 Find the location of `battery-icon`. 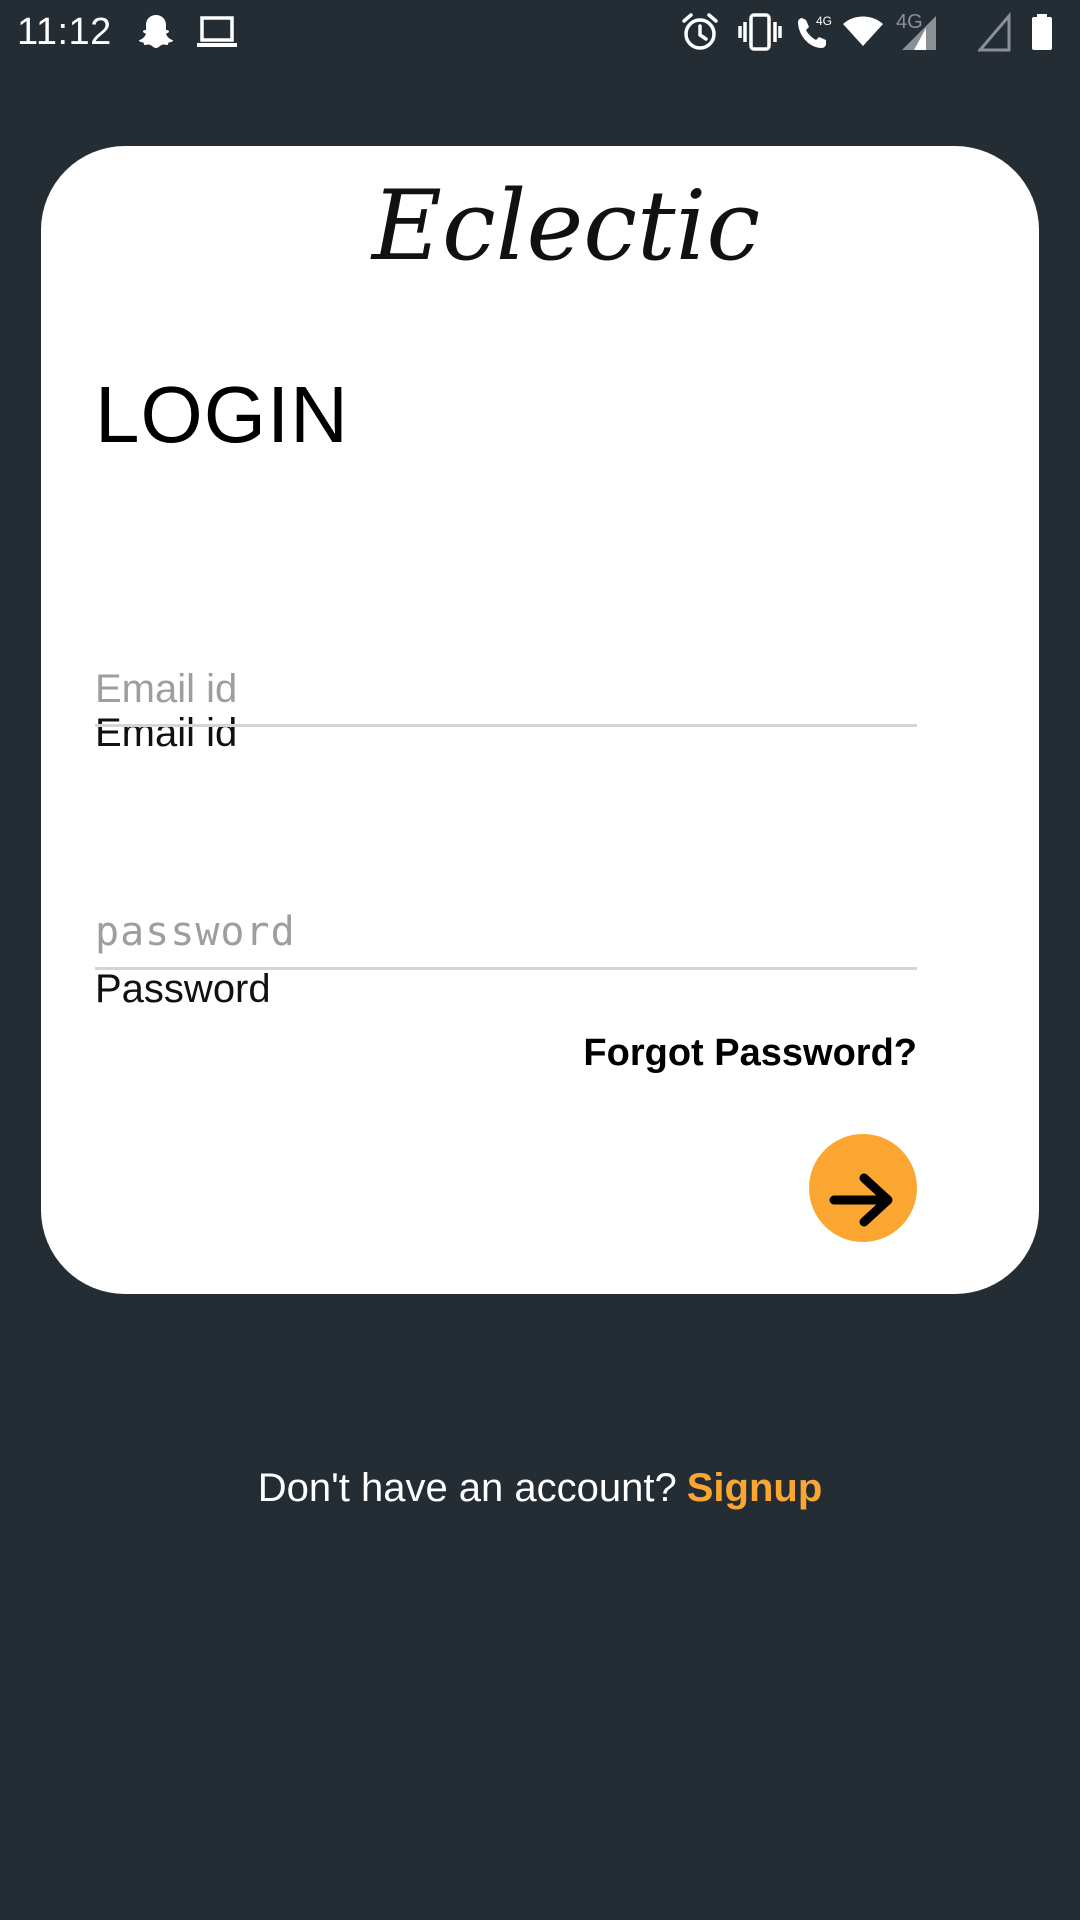

battery-icon is located at coordinates (1042, 32).